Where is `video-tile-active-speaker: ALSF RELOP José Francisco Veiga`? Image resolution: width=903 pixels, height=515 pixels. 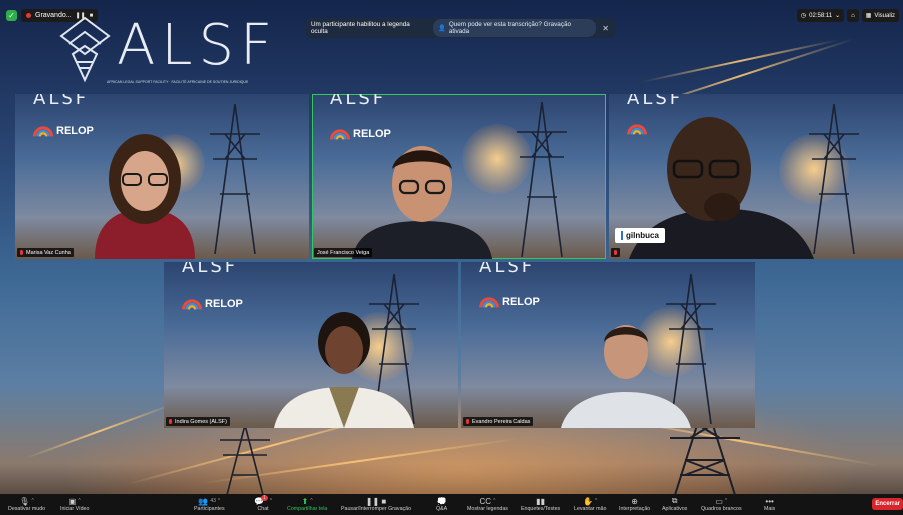
video-tile-active-speaker: ALSF RELOP José Francisco Veiga is located at coordinates (459, 176).